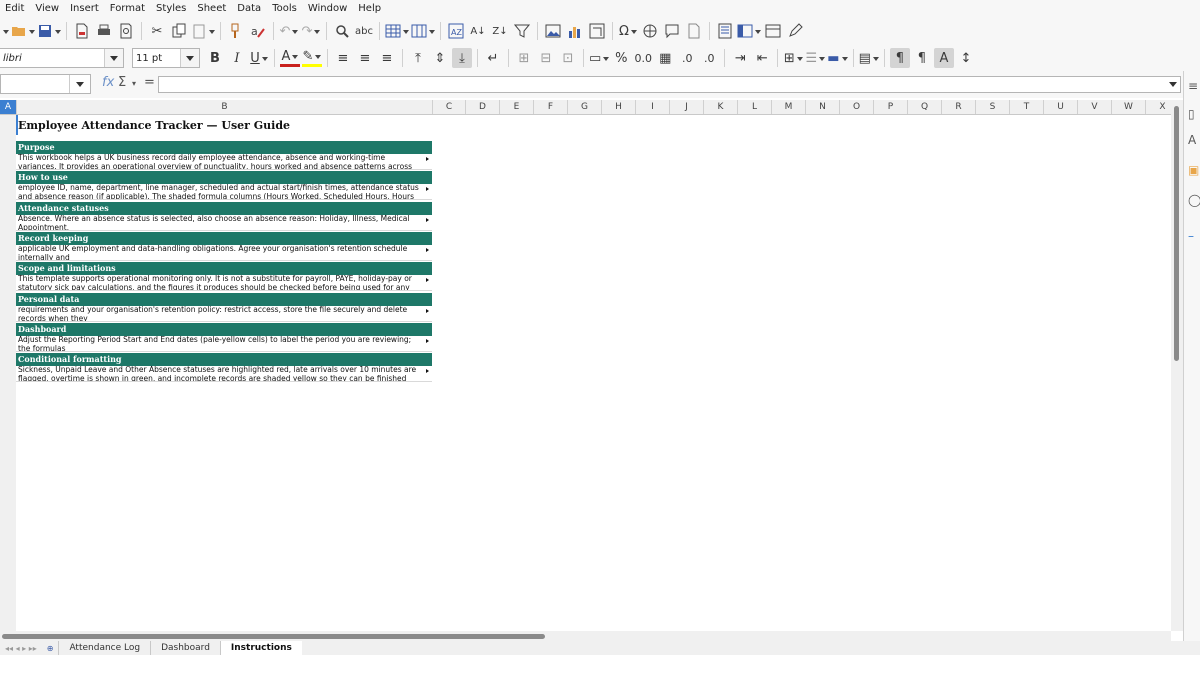  I want to click on sheet-tab-attendance-log: Attendance Log, so click(104, 648).